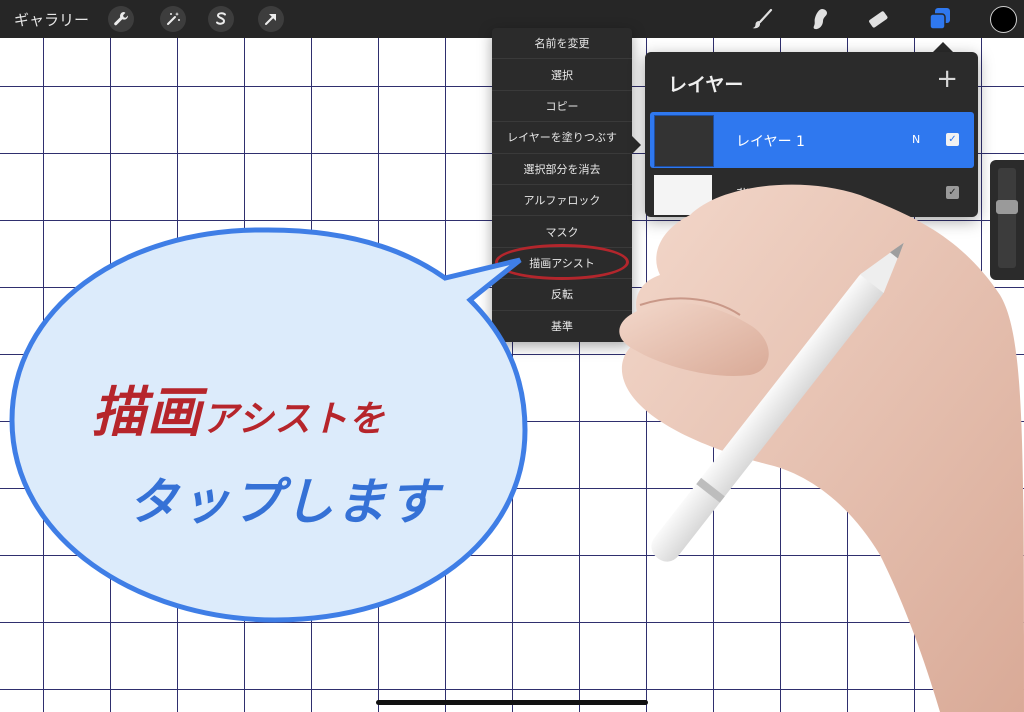 The height and width of the screenshot is (712, 1024). What do you see at coordinates (284, 502) in the screenshot?
I see `callout-text-line2: タップします` at bounding box center [284, 502].